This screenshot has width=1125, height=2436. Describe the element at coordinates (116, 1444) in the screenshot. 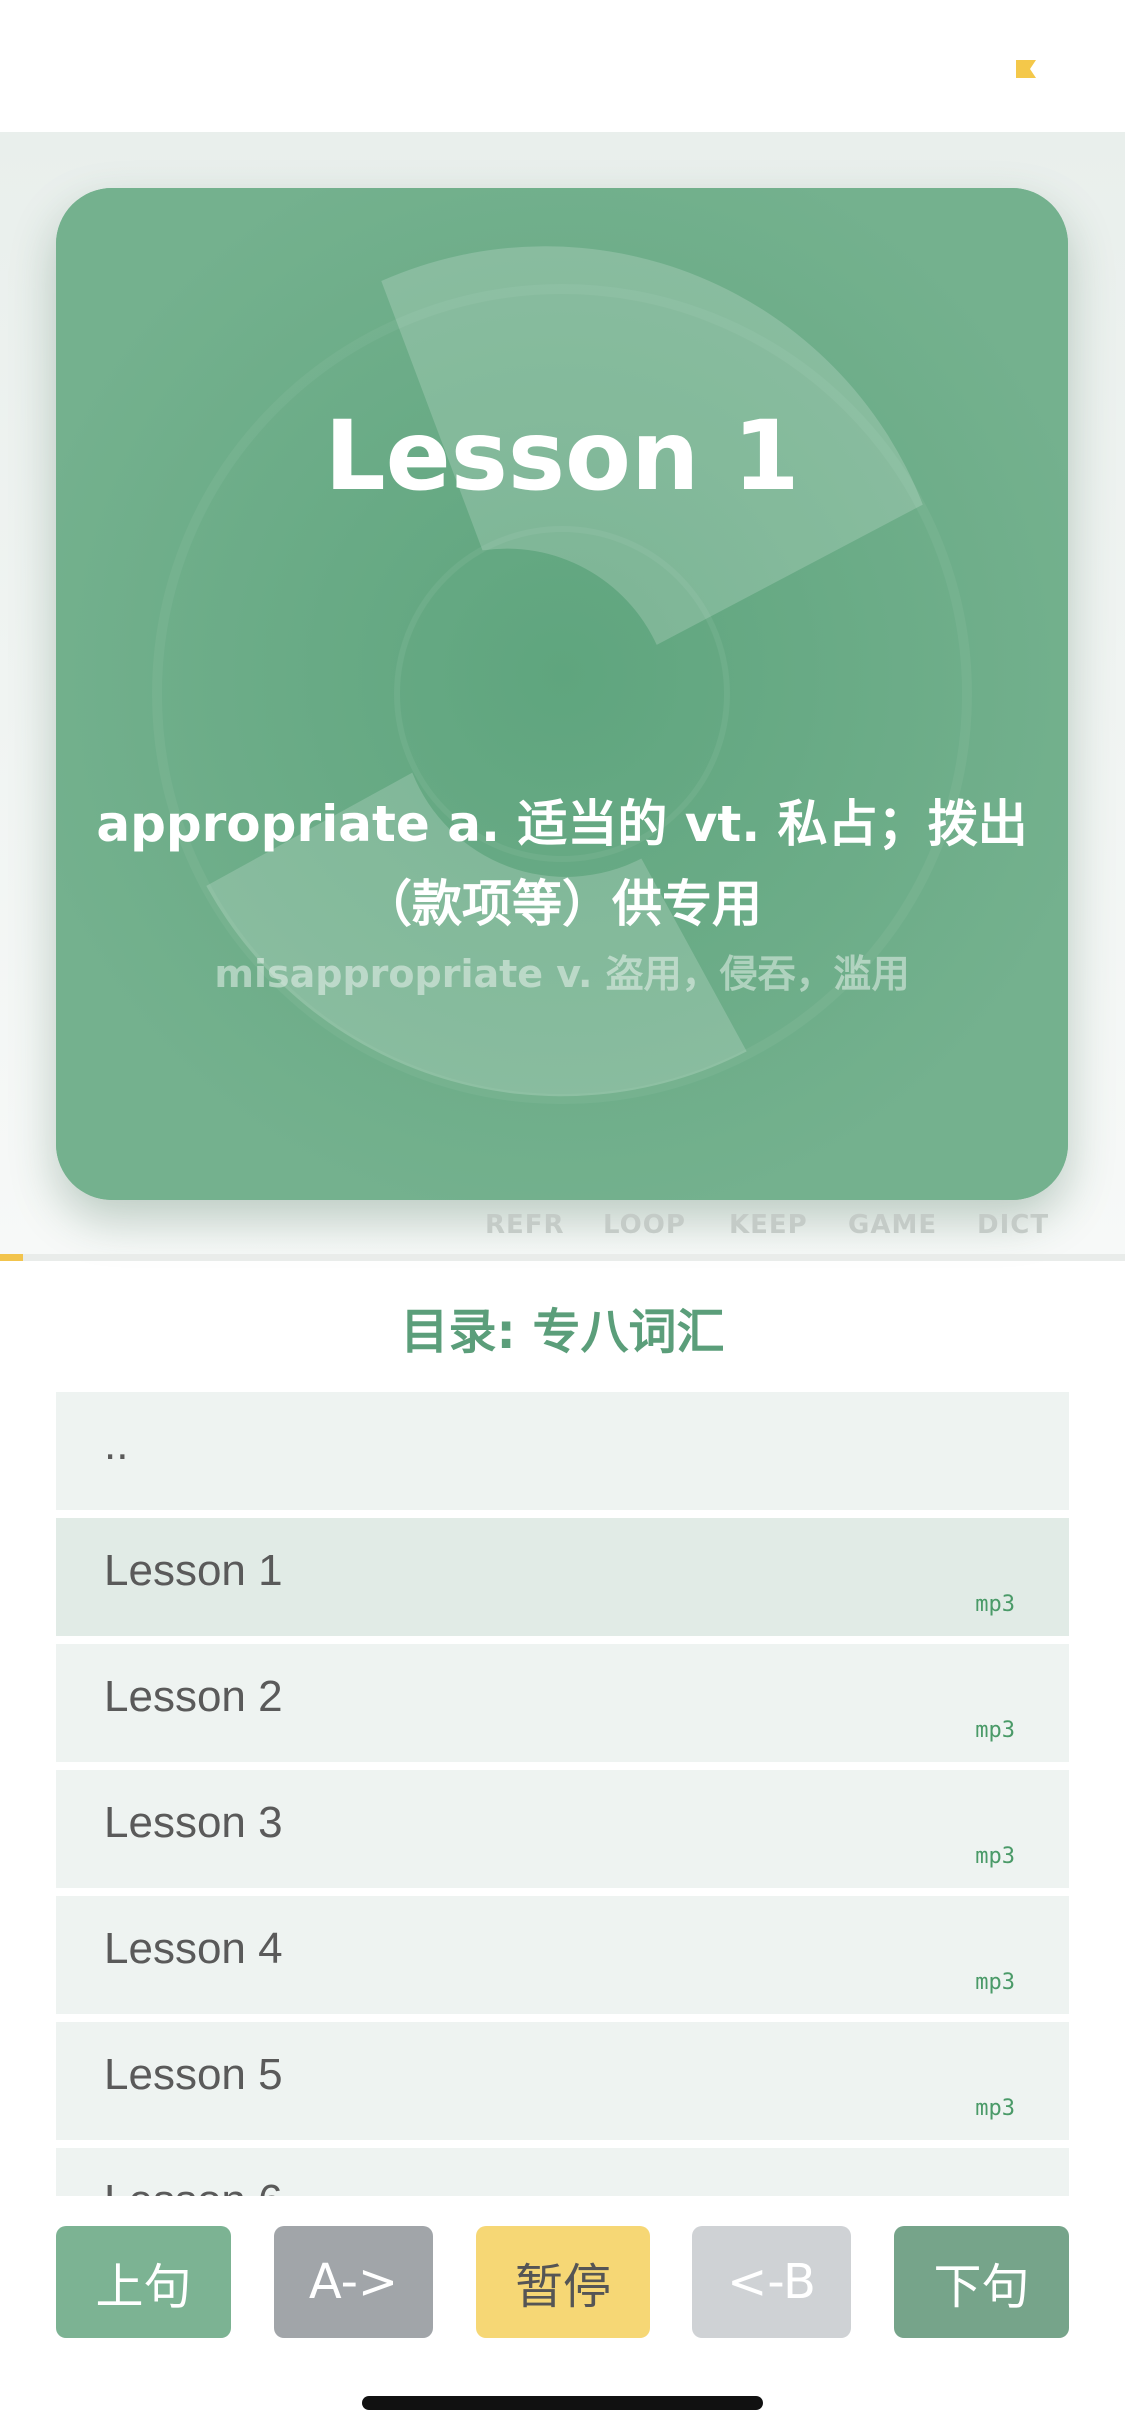

I see `list-item-label: ..` at that location.